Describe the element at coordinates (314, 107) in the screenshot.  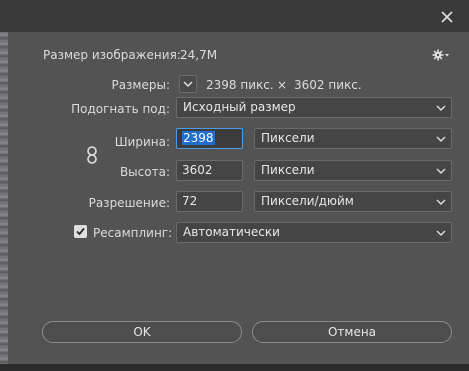
I see `fit-to-select: Исходный размер` at that location.